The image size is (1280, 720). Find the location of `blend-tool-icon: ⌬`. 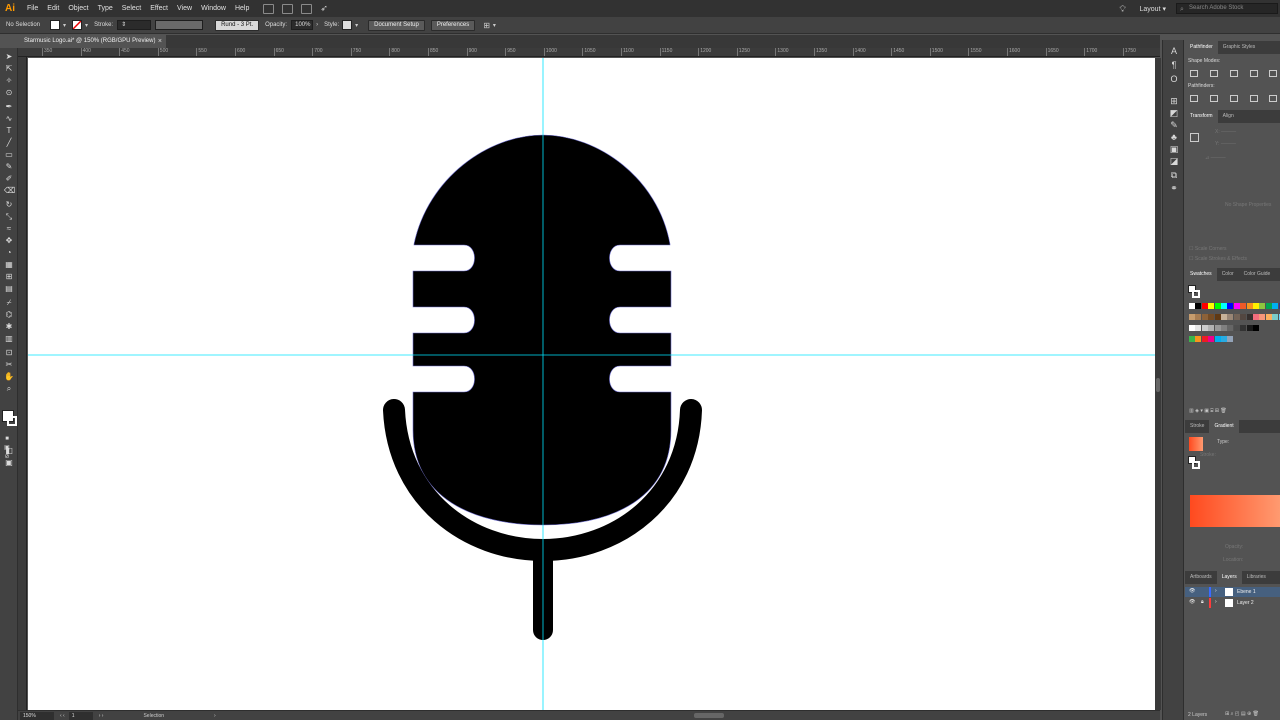

blend-tool-icon: ⌬ is located at coordinates (9, 314).